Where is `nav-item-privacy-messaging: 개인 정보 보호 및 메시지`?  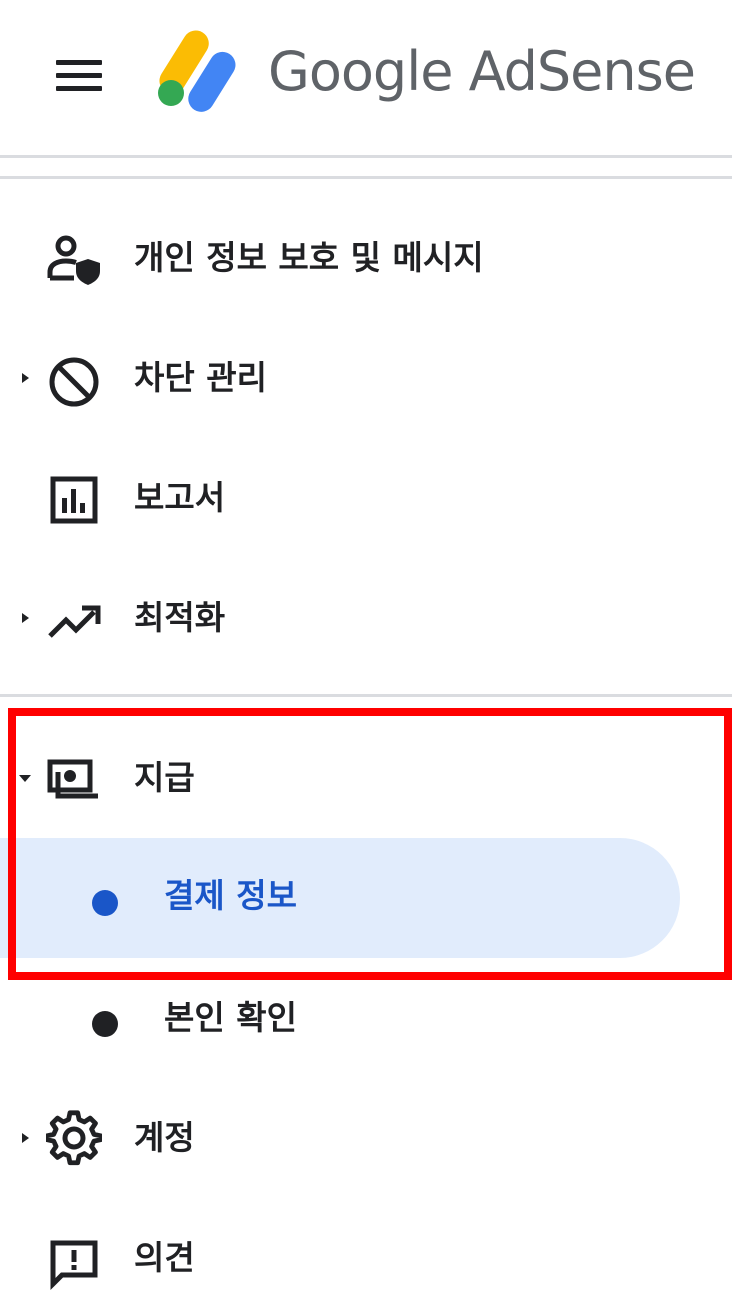 nav-item-privacy-messaging: 개인 정보 보호 및 메시지 is located at coordinates (366, 258).